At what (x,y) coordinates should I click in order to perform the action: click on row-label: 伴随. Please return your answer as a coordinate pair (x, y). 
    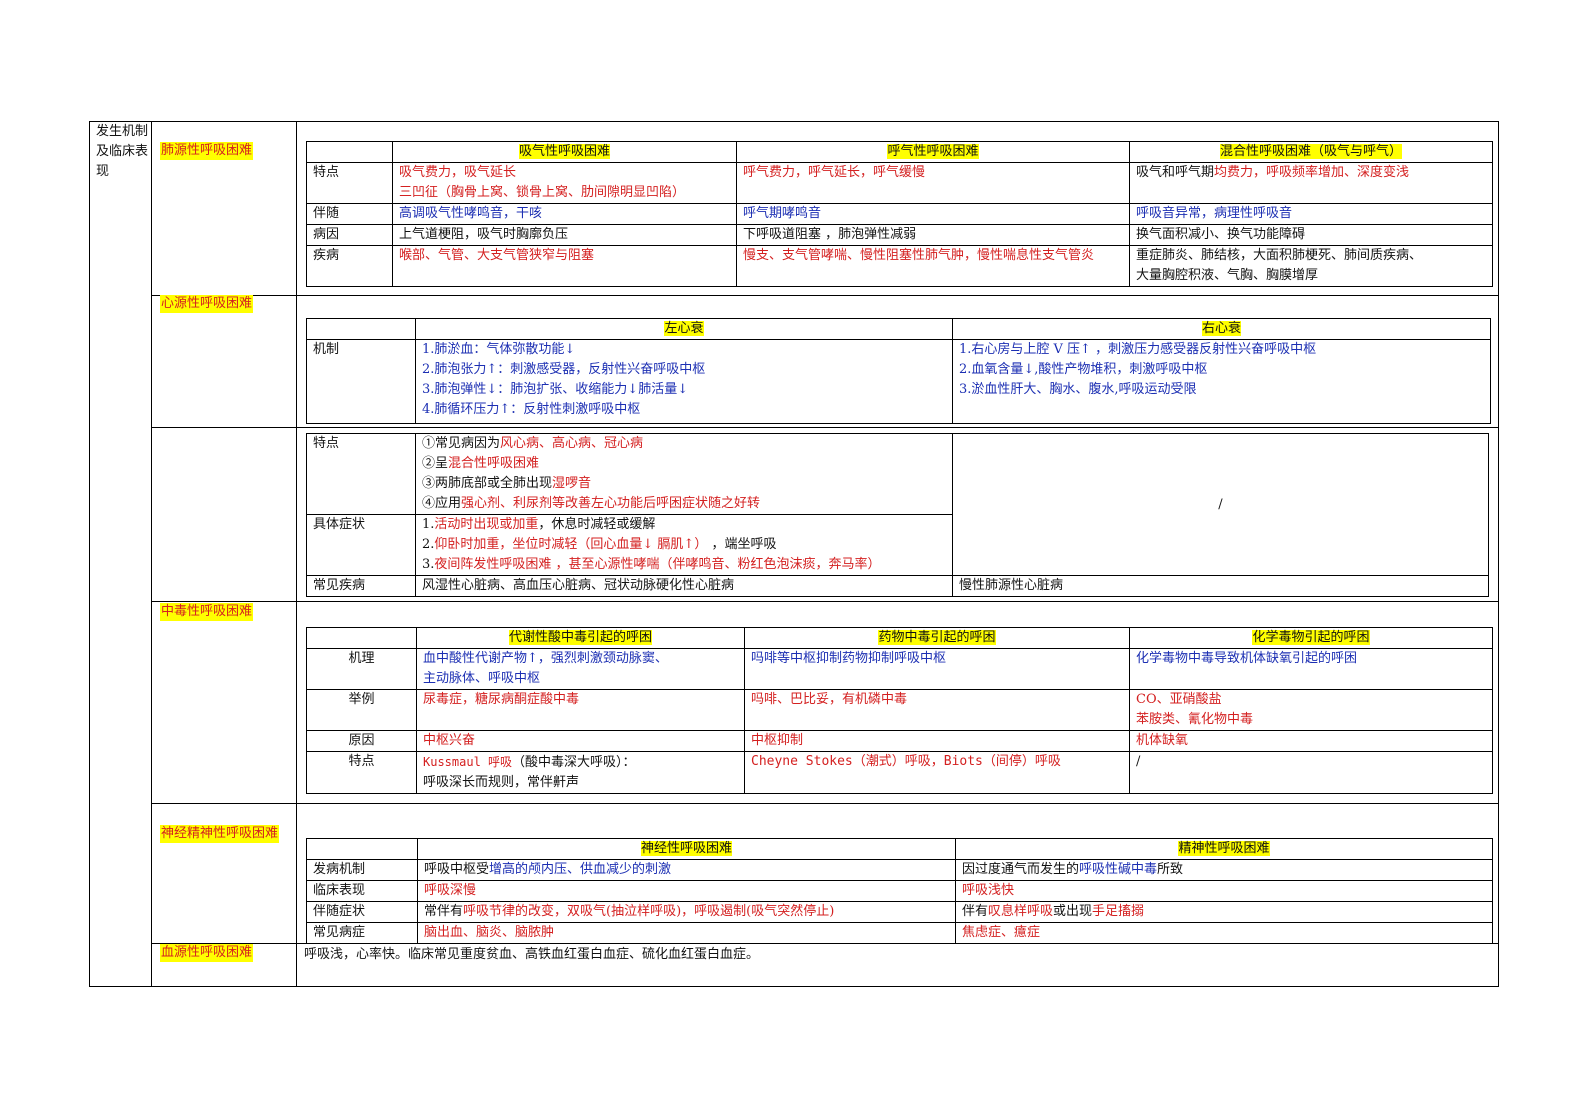
    Looking at the image, I should click on (349, 214).